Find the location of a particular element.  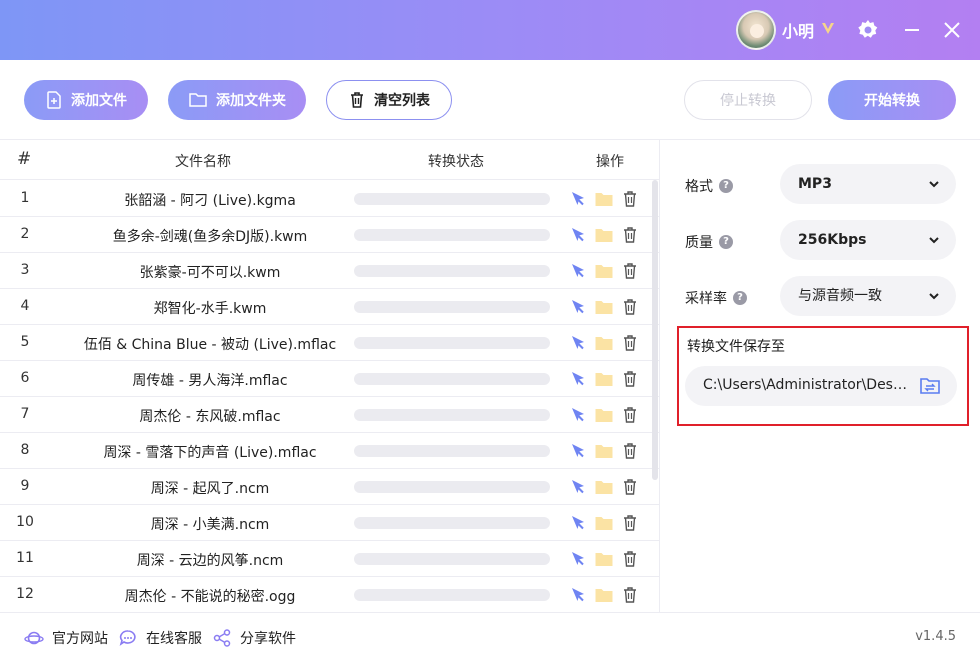

row-number: 12 is located at coordinates (25, 594).